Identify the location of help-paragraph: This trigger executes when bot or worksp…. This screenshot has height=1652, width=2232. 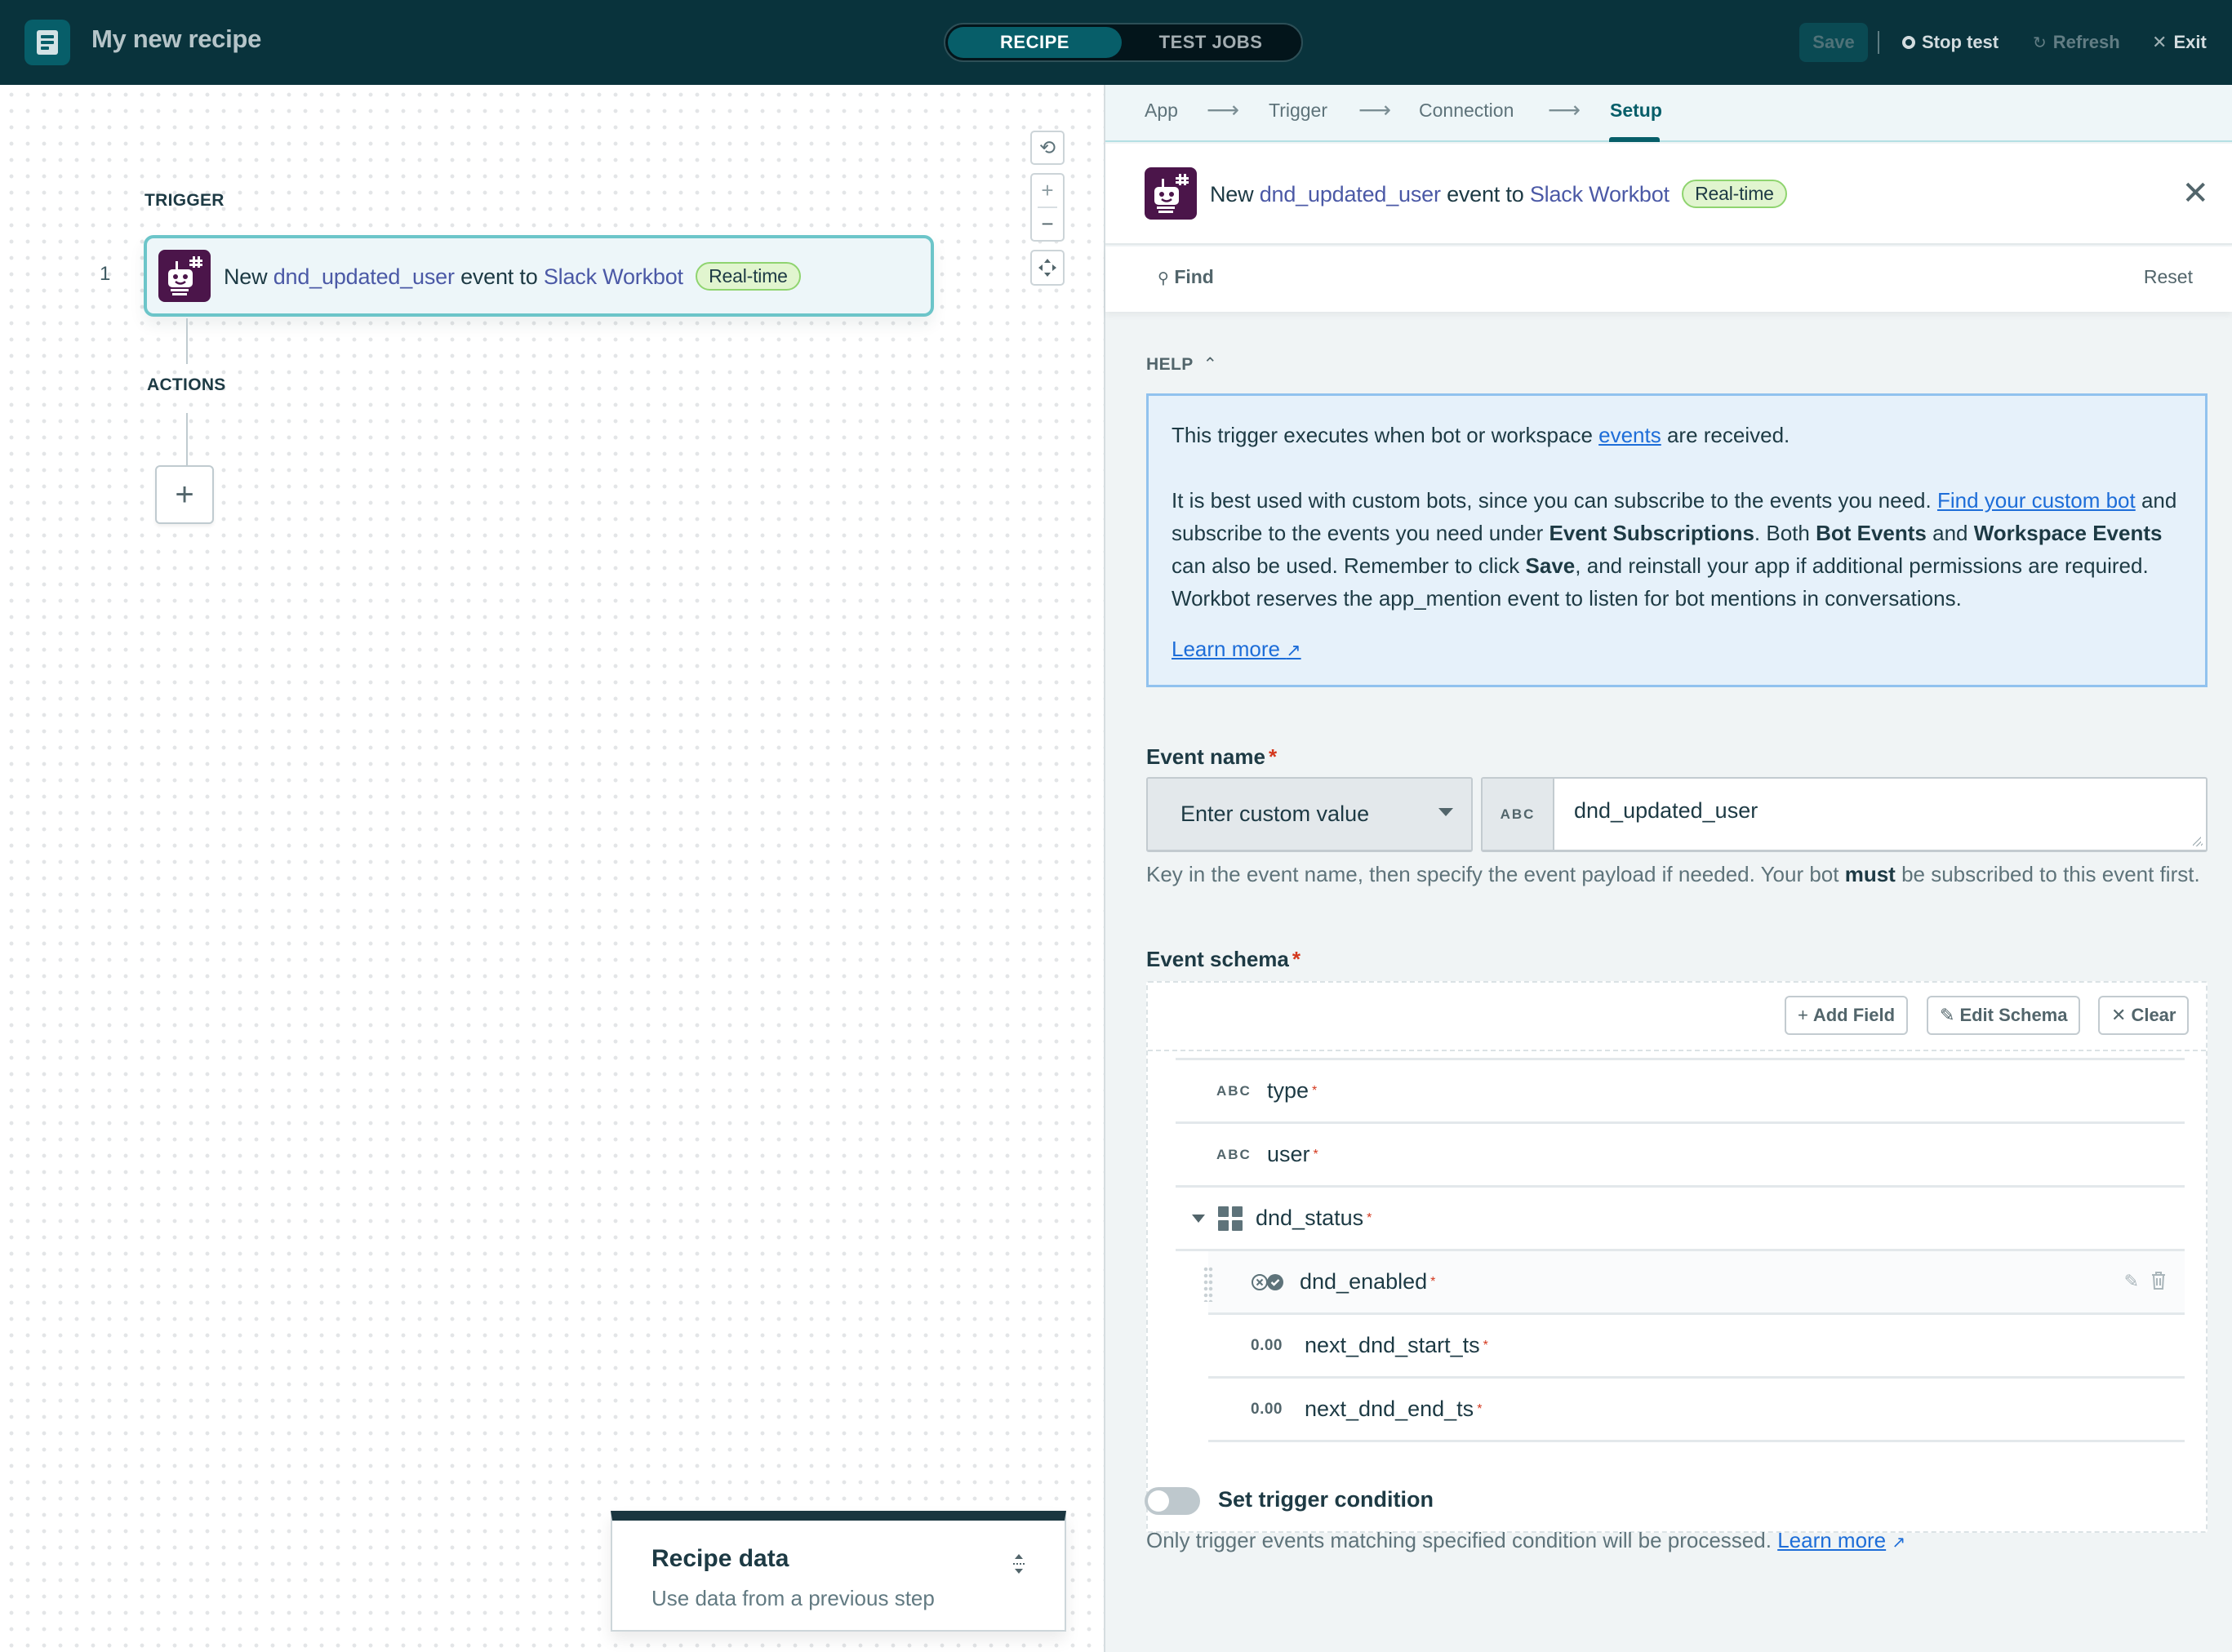
(1677, 435).